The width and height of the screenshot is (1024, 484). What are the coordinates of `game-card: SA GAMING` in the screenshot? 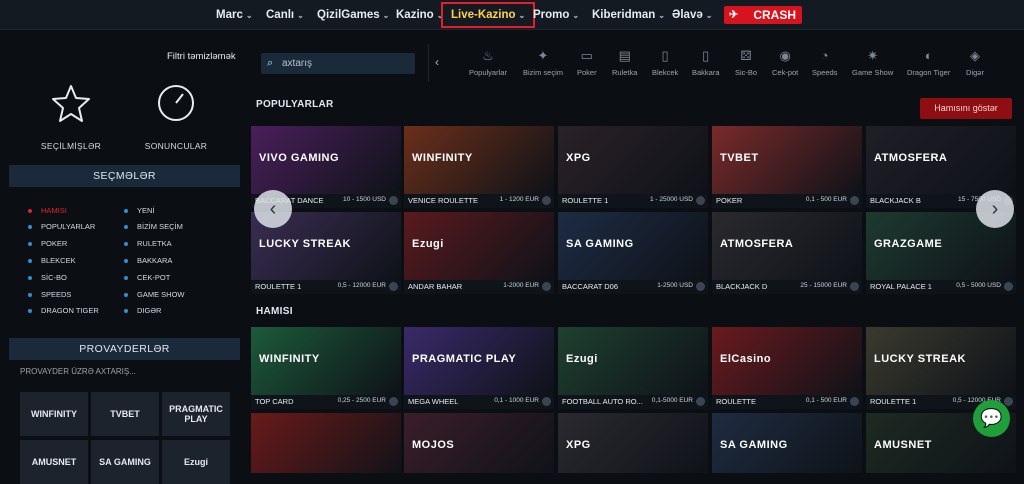 It's located at (787, 443).